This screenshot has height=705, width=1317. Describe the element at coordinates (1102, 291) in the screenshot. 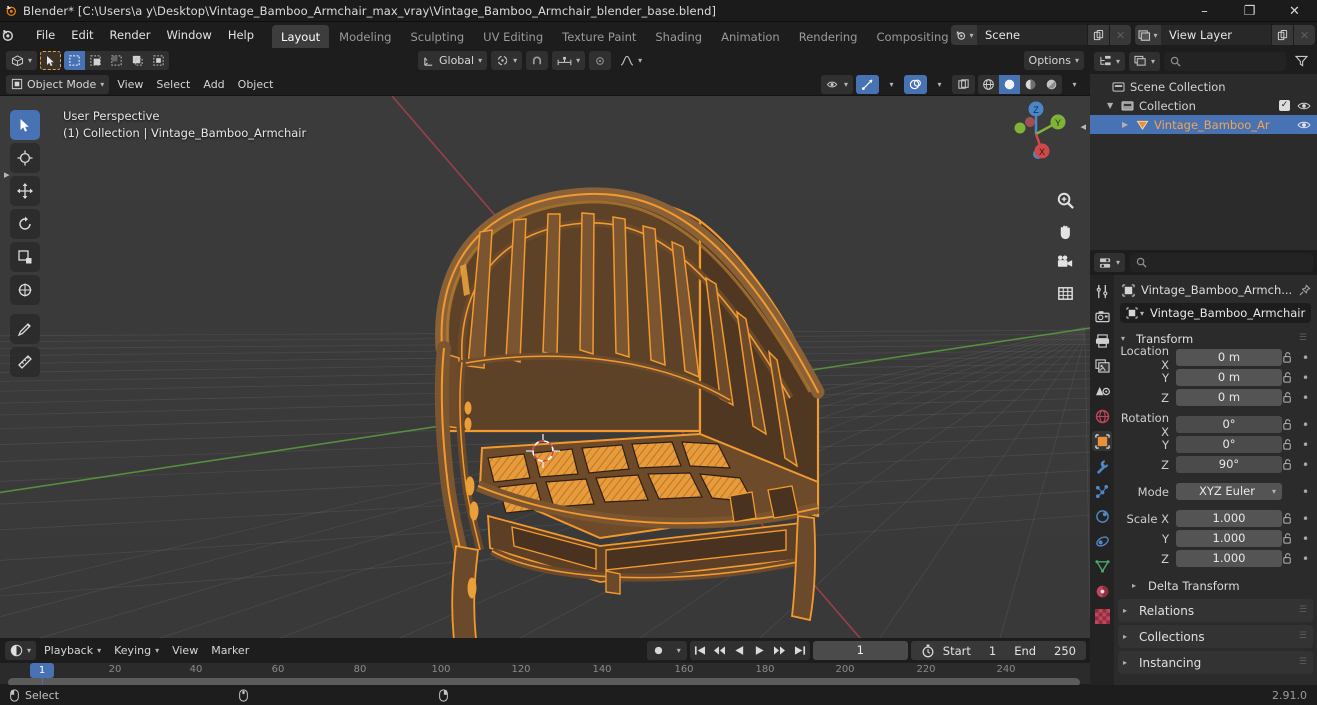

I see `tool-icon` at that location.